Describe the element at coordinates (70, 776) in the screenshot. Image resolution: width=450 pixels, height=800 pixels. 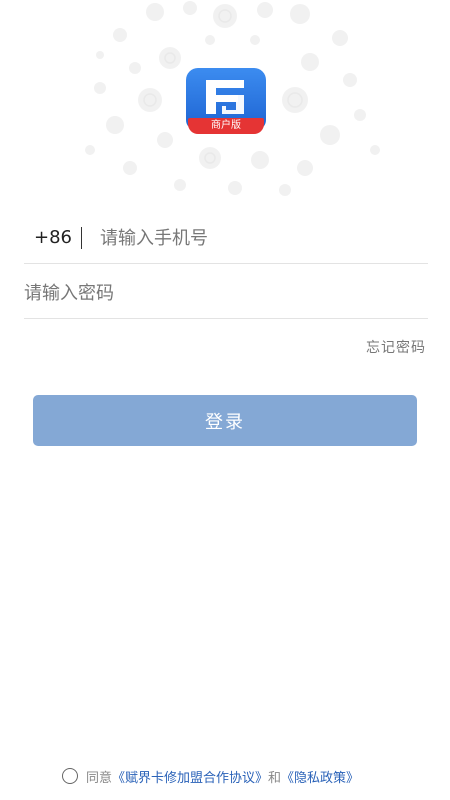
I see `agree-radio` at that location.